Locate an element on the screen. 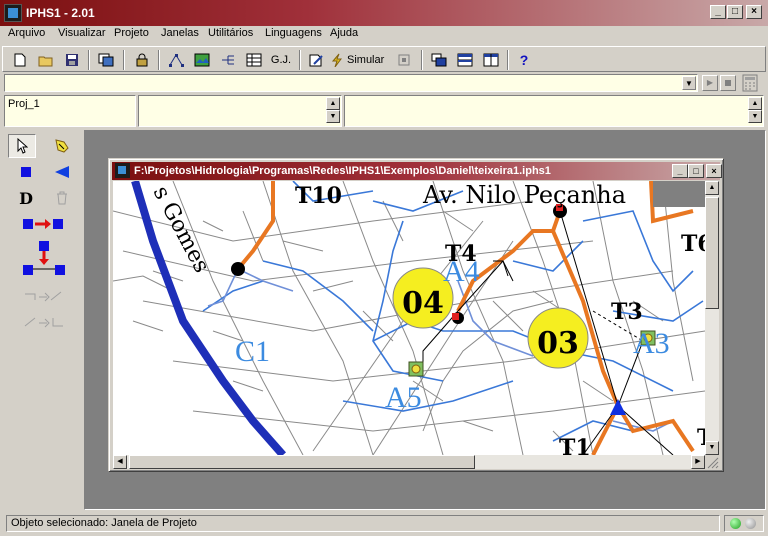 The width and height of the screenshot is (768, 536). menu-utilitarios: Utilitários is located at coordinates (230, 33).